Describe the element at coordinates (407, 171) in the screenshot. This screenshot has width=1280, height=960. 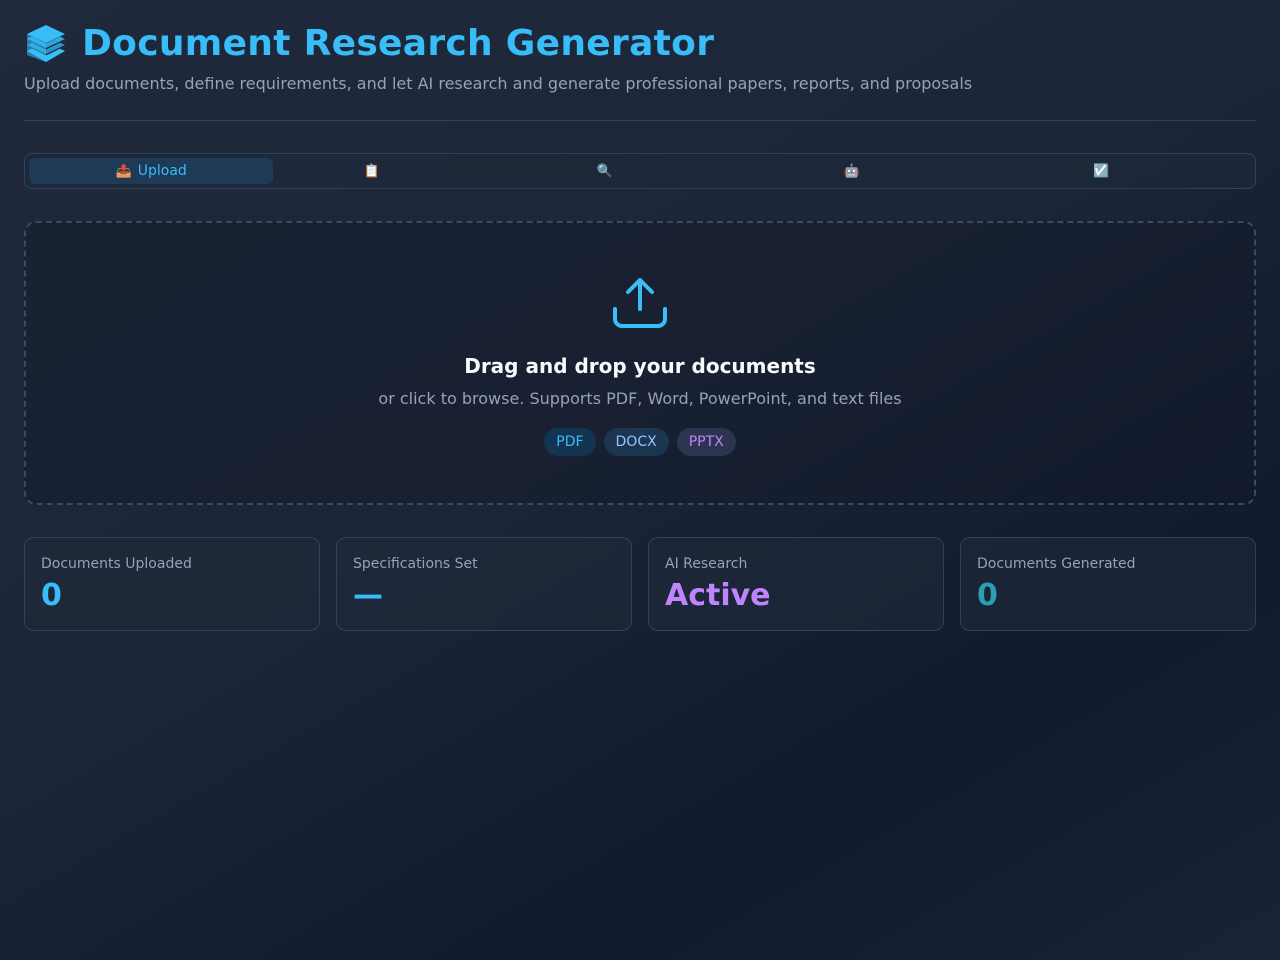
I see `tab-label: Specs` at that location.